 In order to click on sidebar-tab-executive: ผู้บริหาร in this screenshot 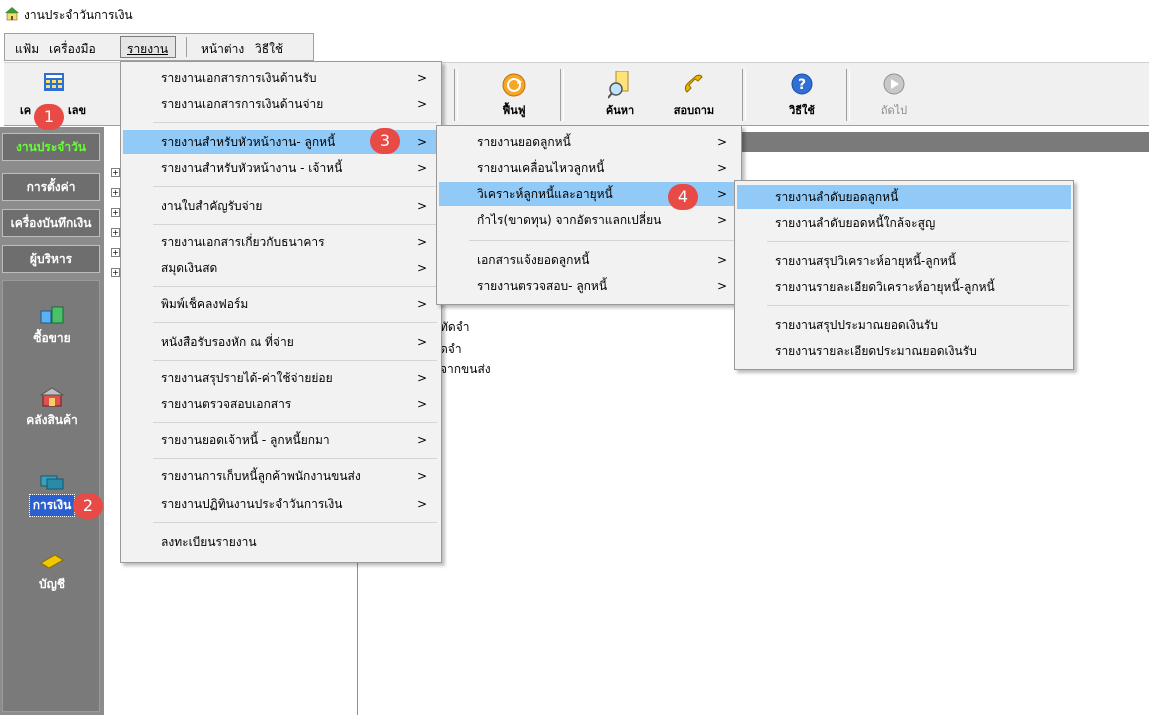, I will do `click(51, 259)`.